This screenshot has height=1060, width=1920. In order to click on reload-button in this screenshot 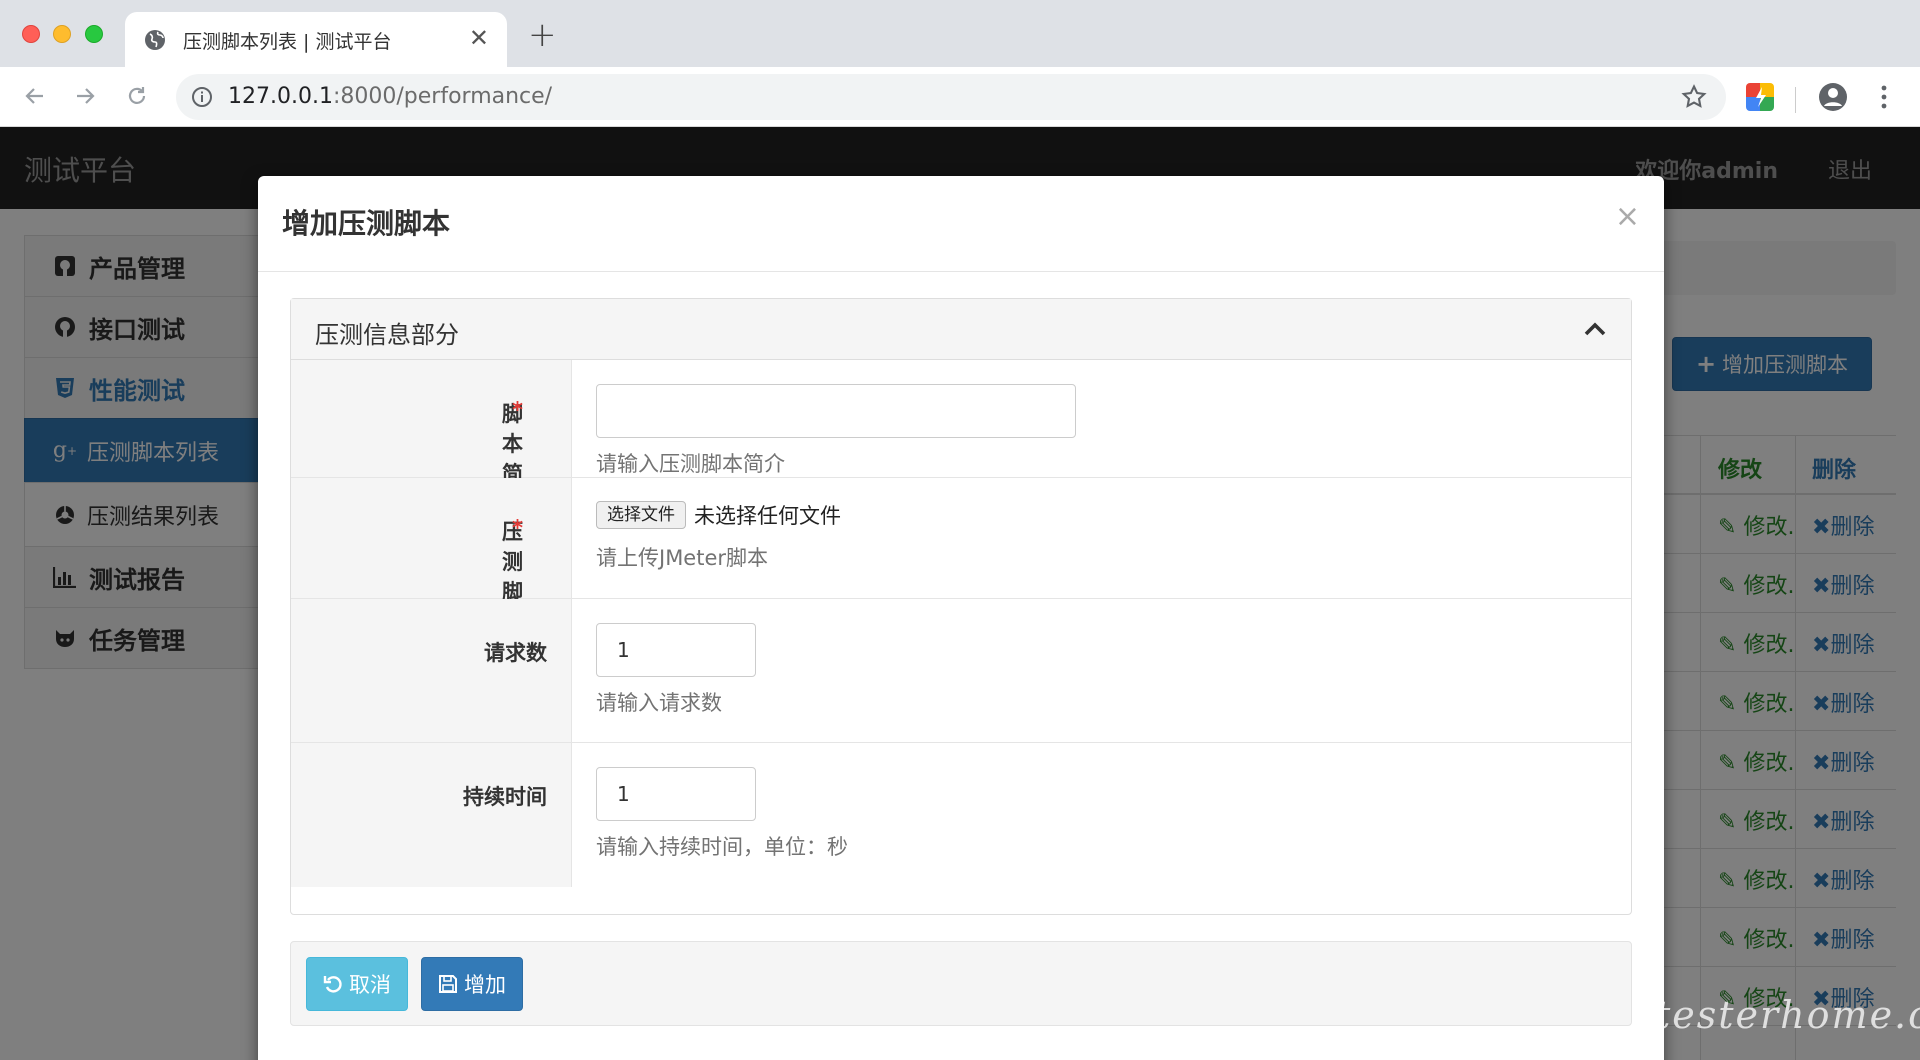, I will do `click(137, 96)`.